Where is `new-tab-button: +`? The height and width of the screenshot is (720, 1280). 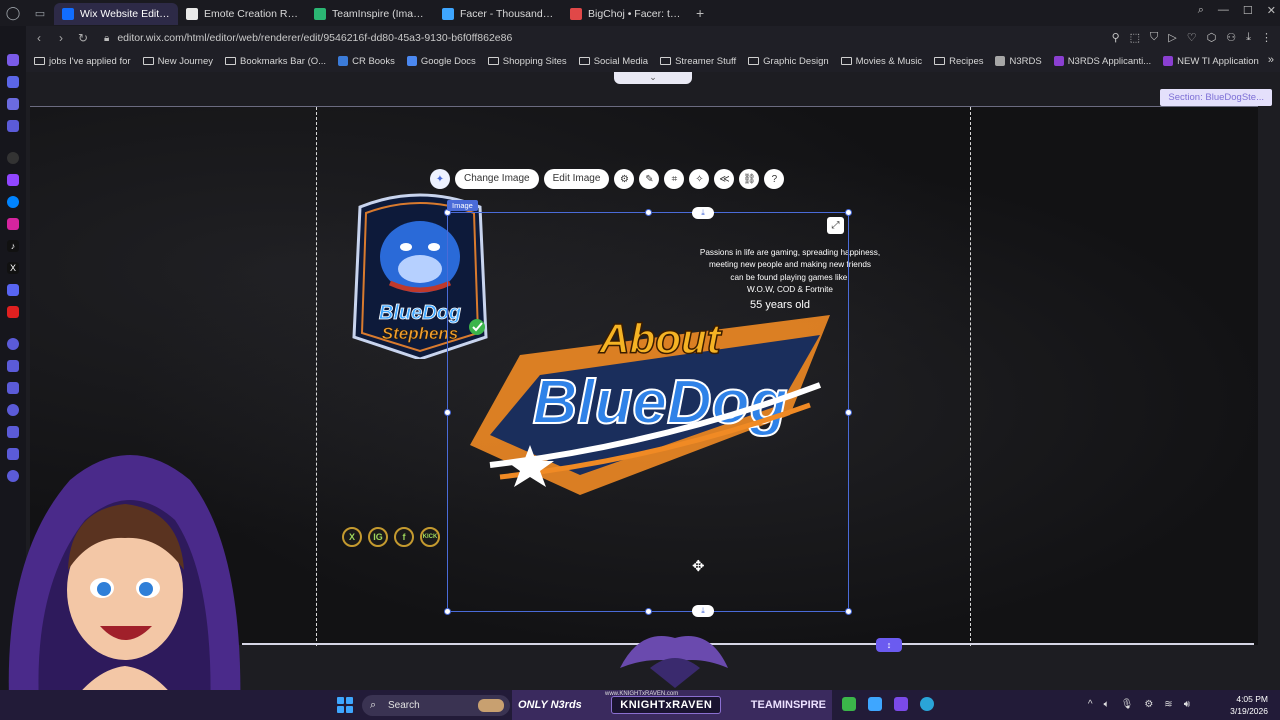 new-tab-button: + is located at coordinates (700, 13).